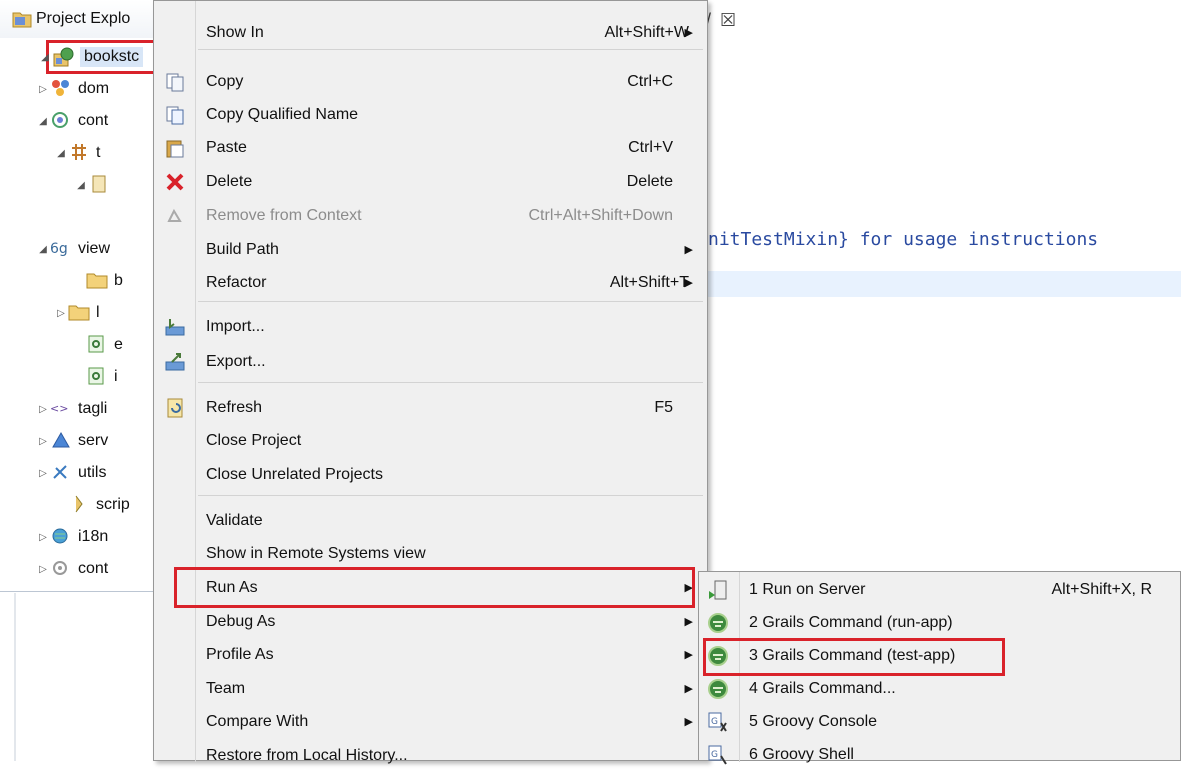 The image size is (1181, 773). I want to click on groovy-console-icon: G, so click(718, 722).